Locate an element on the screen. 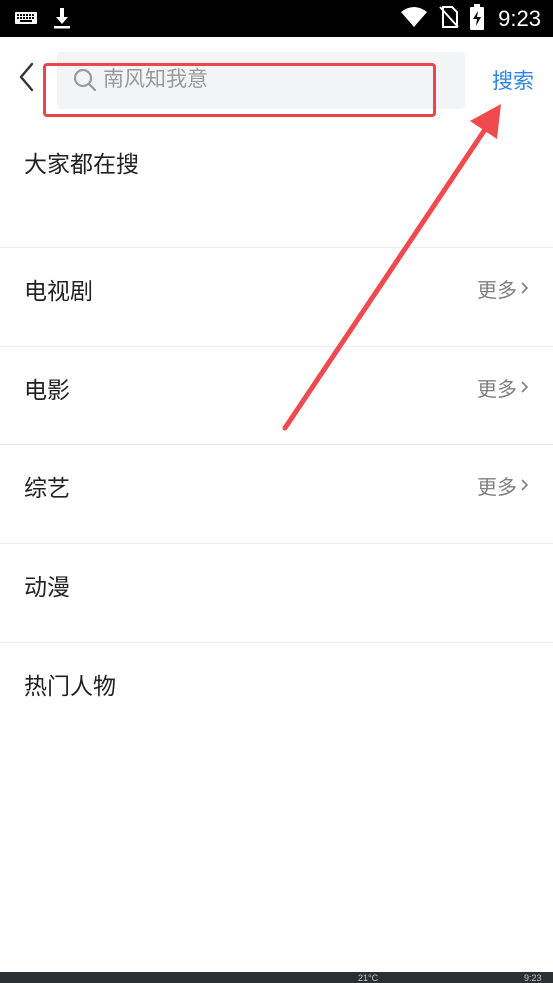  section-title: 动漫 is located at coordinates (47, 588).